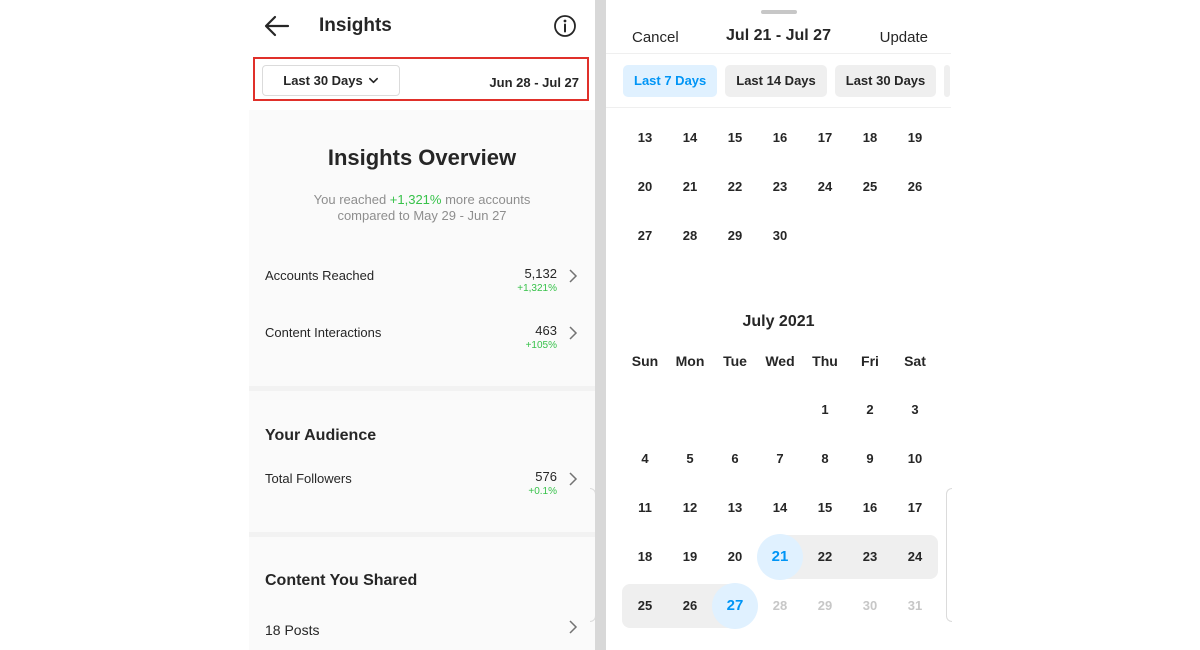  What do you see at coordinates (904, 37) in the screenshot?
I see `update-button: Update` at bounding box center [904, 37].